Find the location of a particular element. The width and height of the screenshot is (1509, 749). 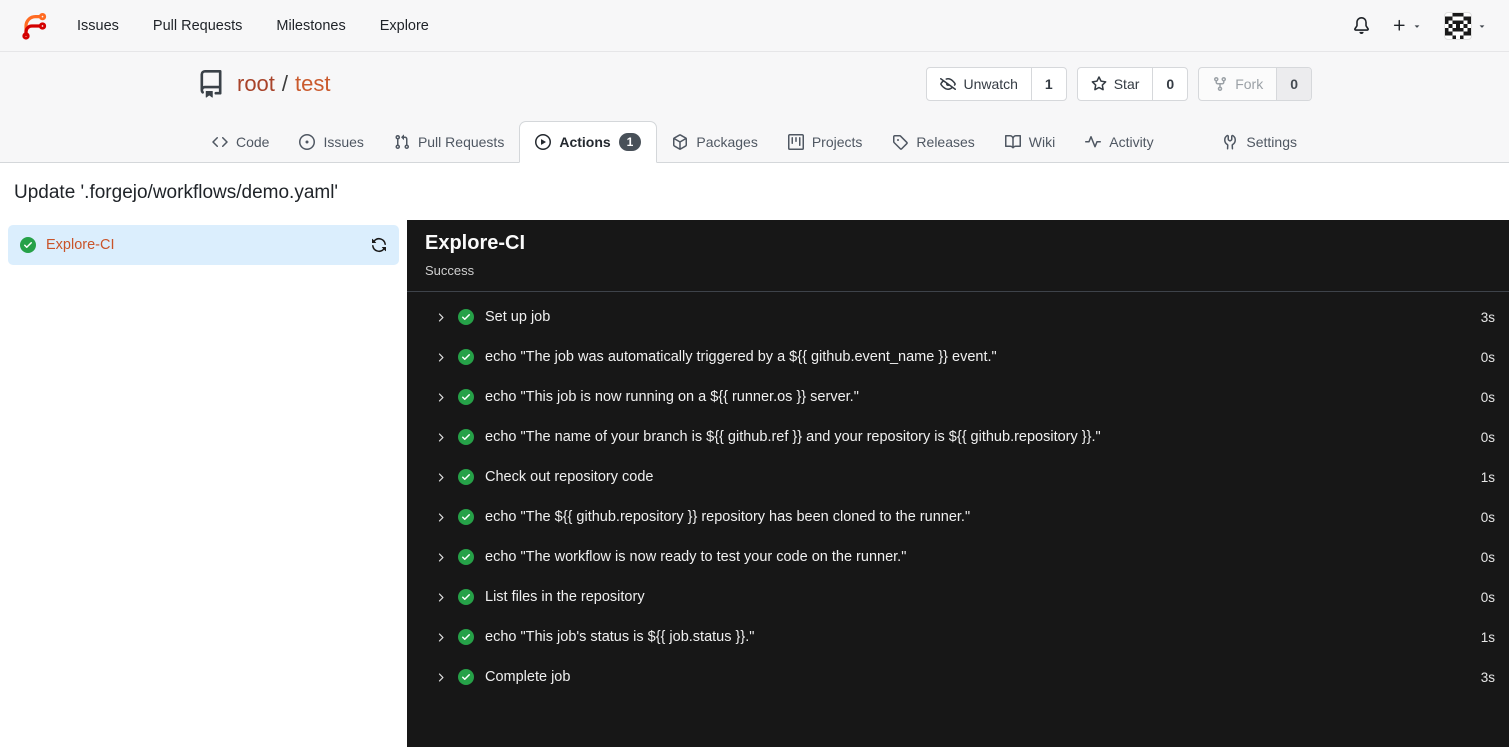

tab-wiki: Wiki is located at coordinates (1030, 142).